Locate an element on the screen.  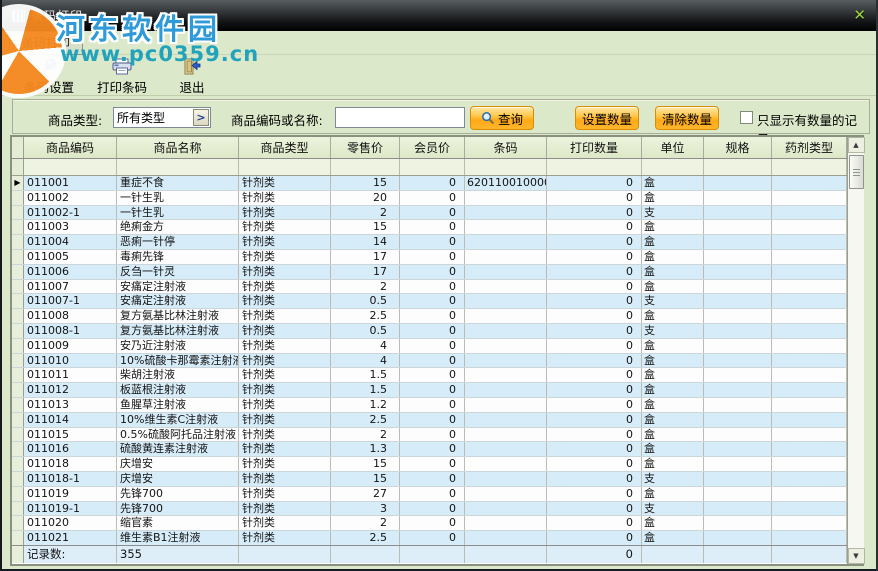
cell-零售价: 0.5 is located at coordinates (365, 301).